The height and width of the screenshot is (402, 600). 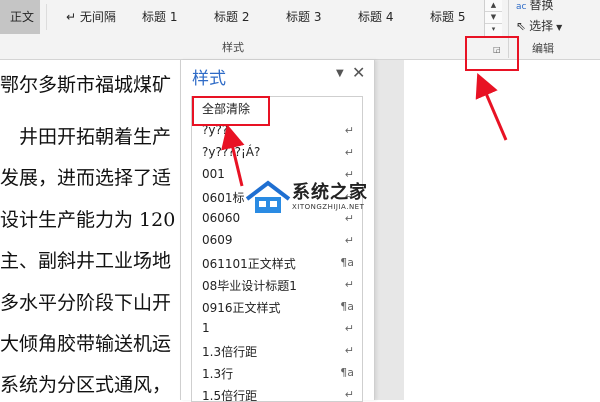 I want to click on annotation-arrows, so click(x=364, y=129).